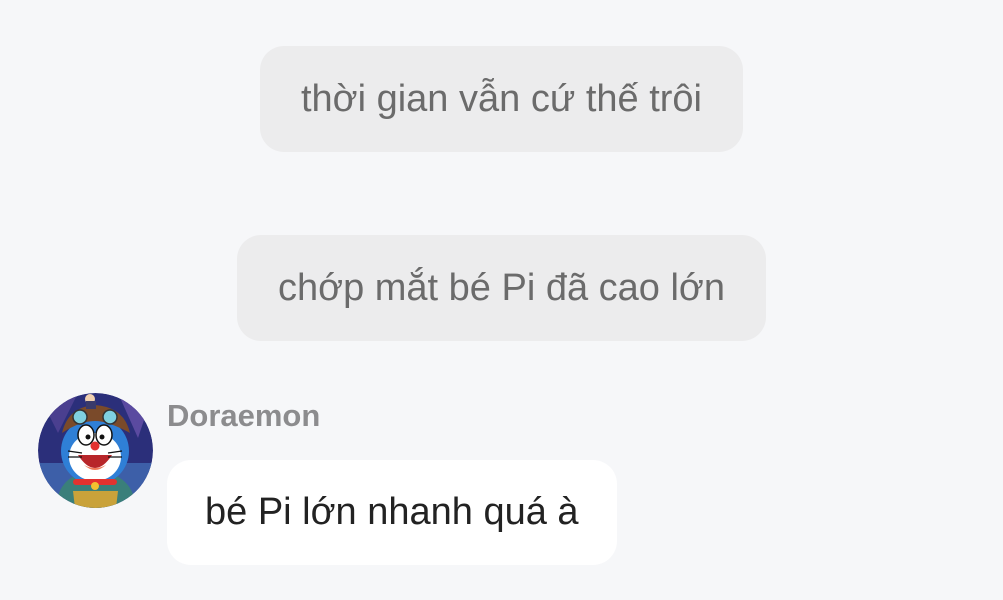 This screenshot has height=600, width=1003. I want to click on message-bubble-centered: chớp mắt bé Pi đã cao lớn, so click(501, 288).